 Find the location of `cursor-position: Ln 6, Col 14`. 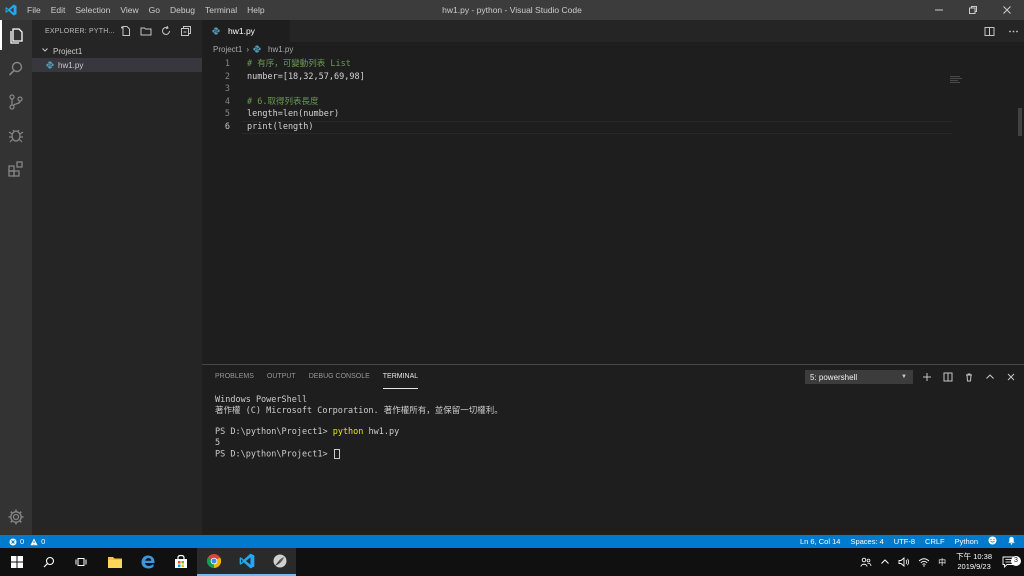

cursor-position: Ln 6, Col 14 is located at coordinates (820, 541).